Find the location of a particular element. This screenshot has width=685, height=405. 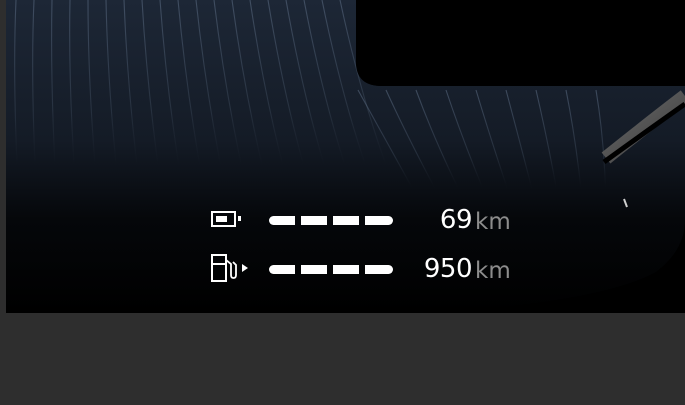

fuel-range-bar is located at coordinates (331, 269).